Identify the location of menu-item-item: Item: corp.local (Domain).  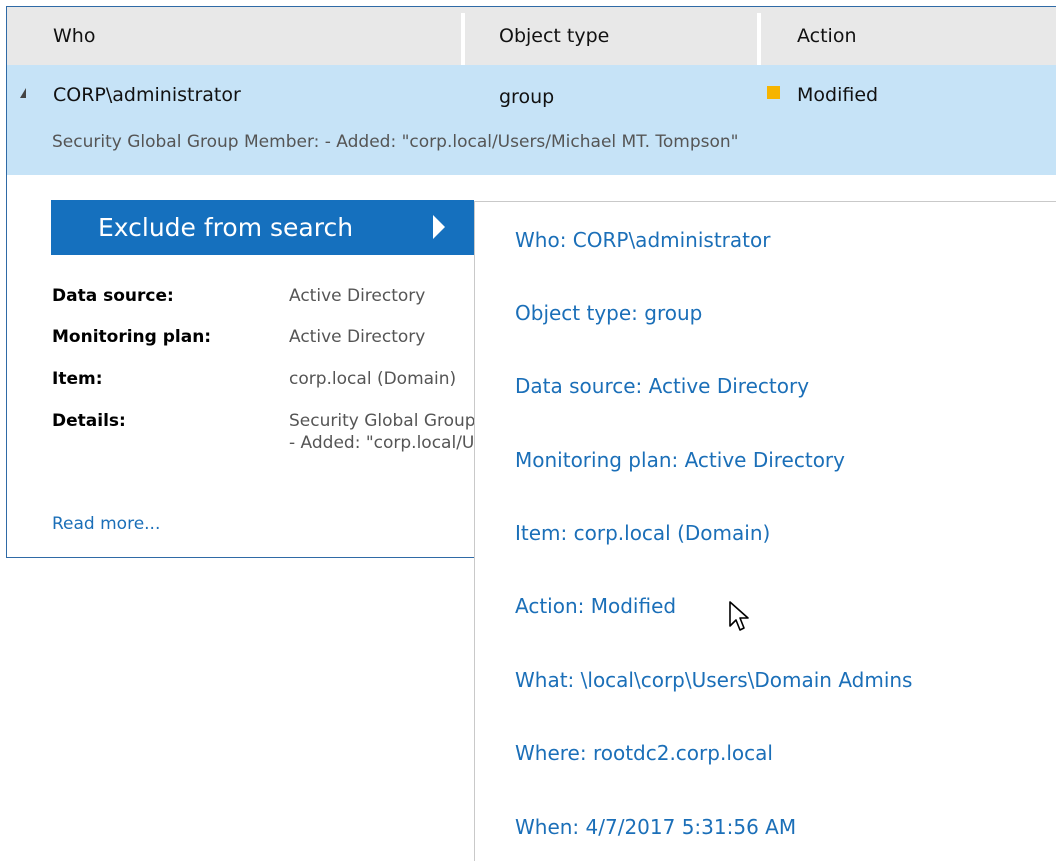
(642, 533).